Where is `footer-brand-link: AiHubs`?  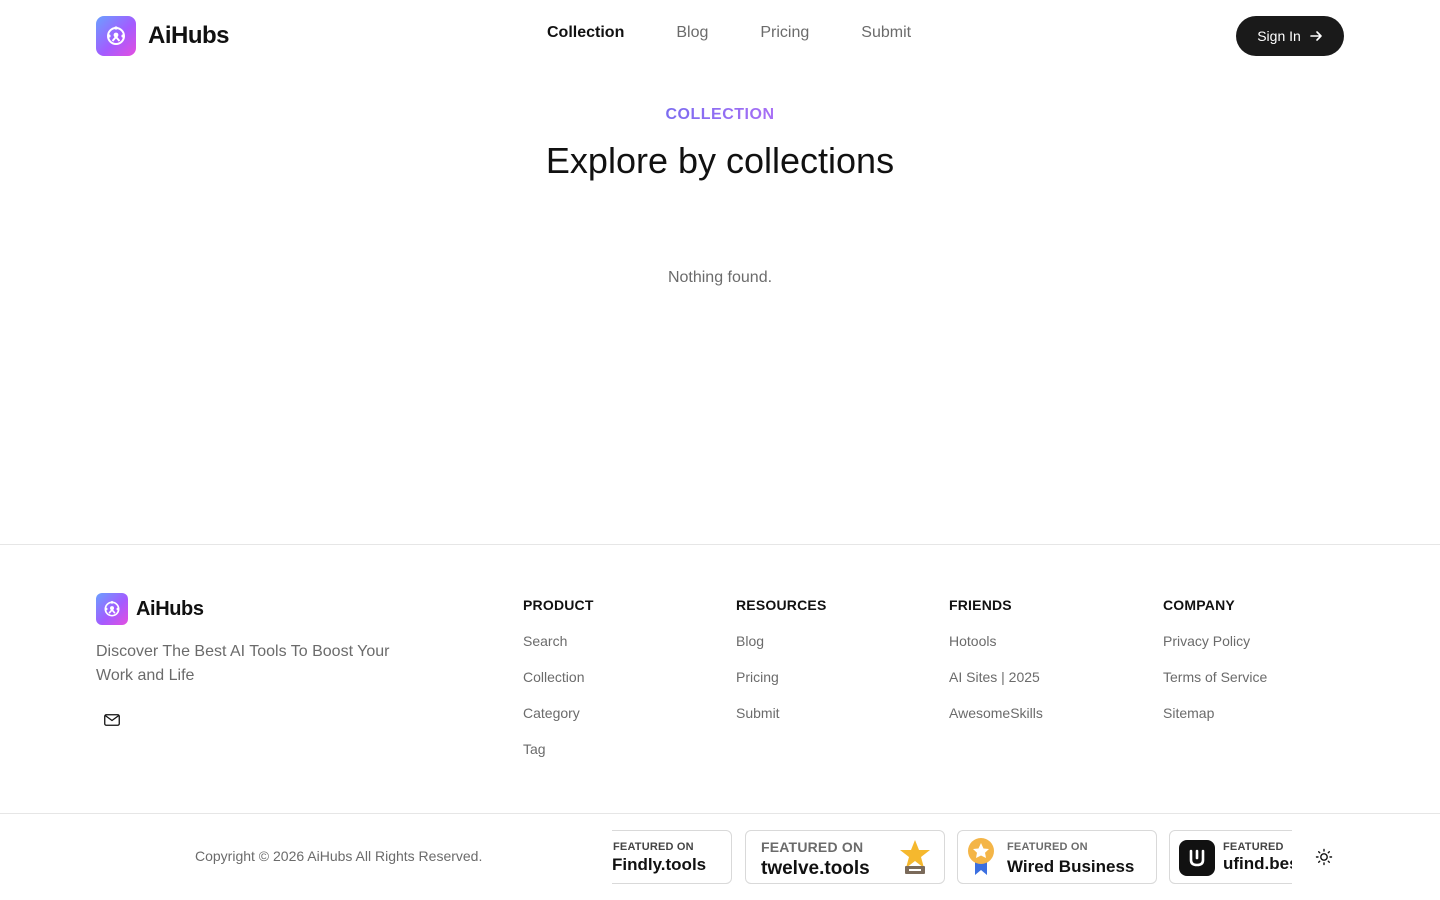
footer-brand-link: AiHubs is located at coordinates (150, 609).